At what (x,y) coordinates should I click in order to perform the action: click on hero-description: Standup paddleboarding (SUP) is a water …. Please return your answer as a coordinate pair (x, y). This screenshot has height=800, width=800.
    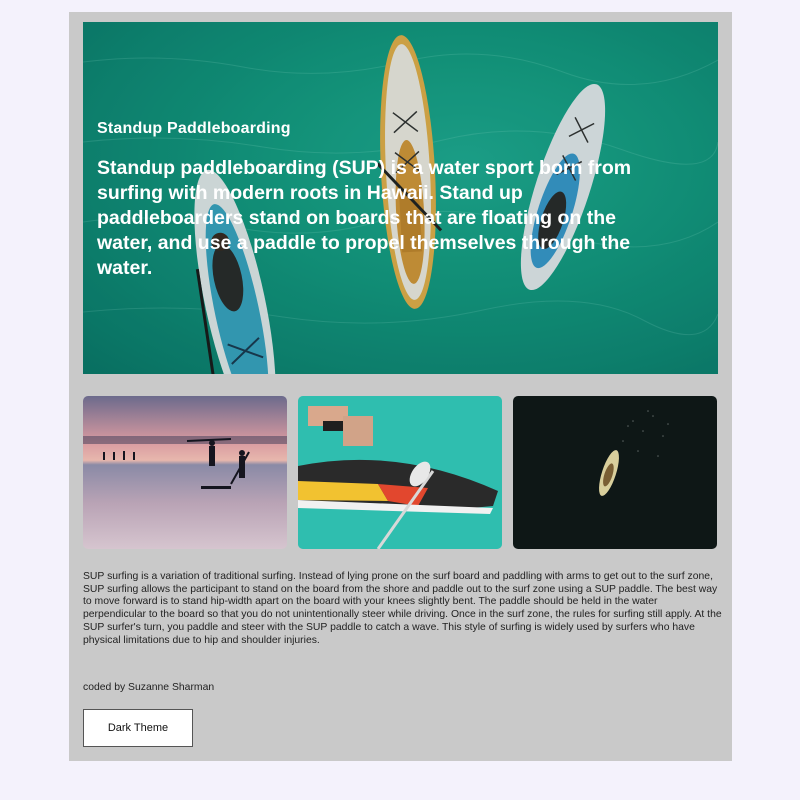
    Looking at the image, I should click on (364, 218).